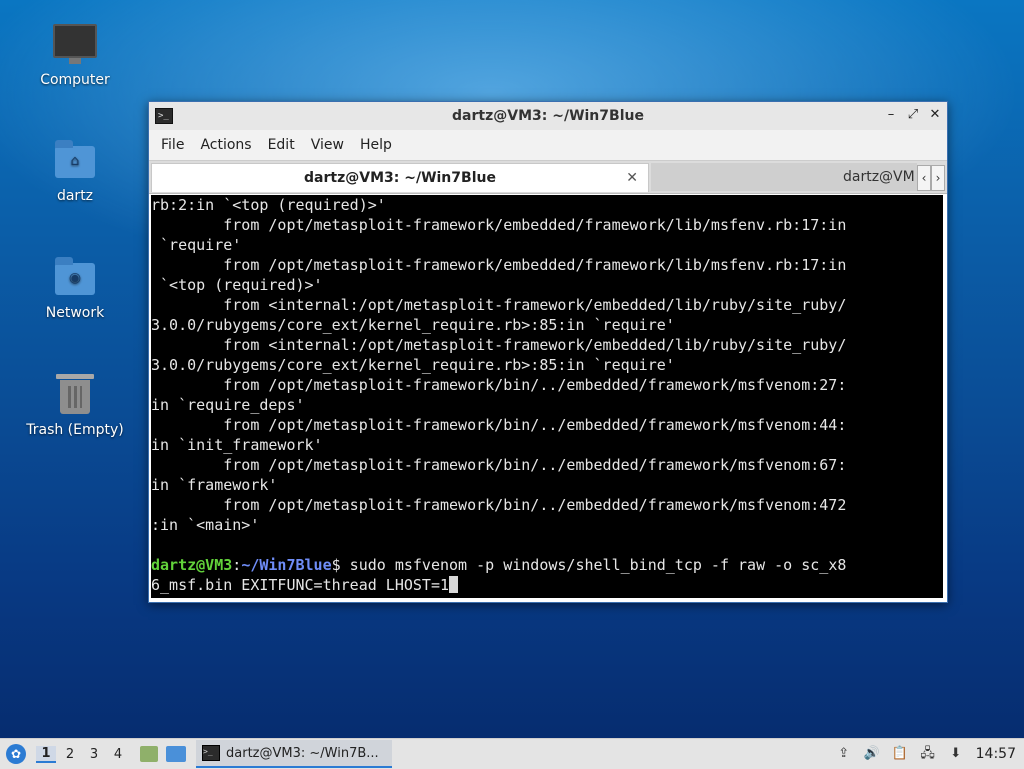 Image resolution: width=1024 pixels, height=769 pixels. I want to click on prompt-user: dartz@VM3, so click(192, 565).